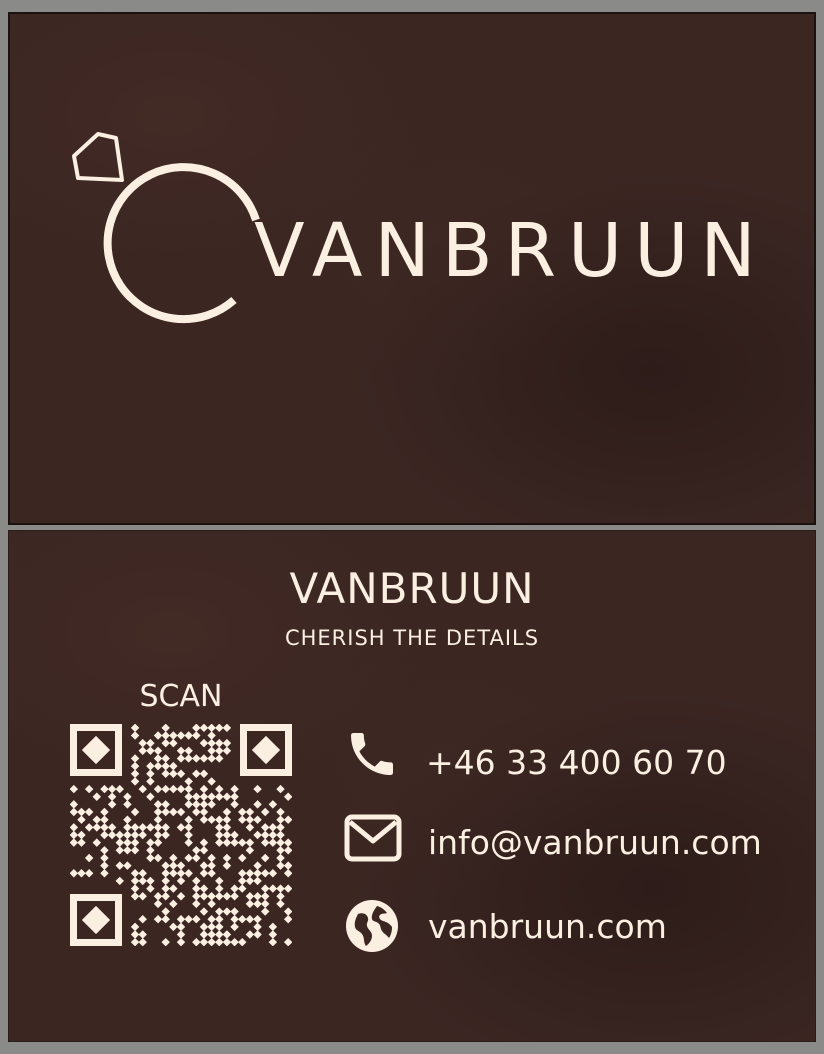  Describe the element at coordinates (412, 638) in the screenshot. I see `tagline: CHERISH THE DETAILS` at that location.